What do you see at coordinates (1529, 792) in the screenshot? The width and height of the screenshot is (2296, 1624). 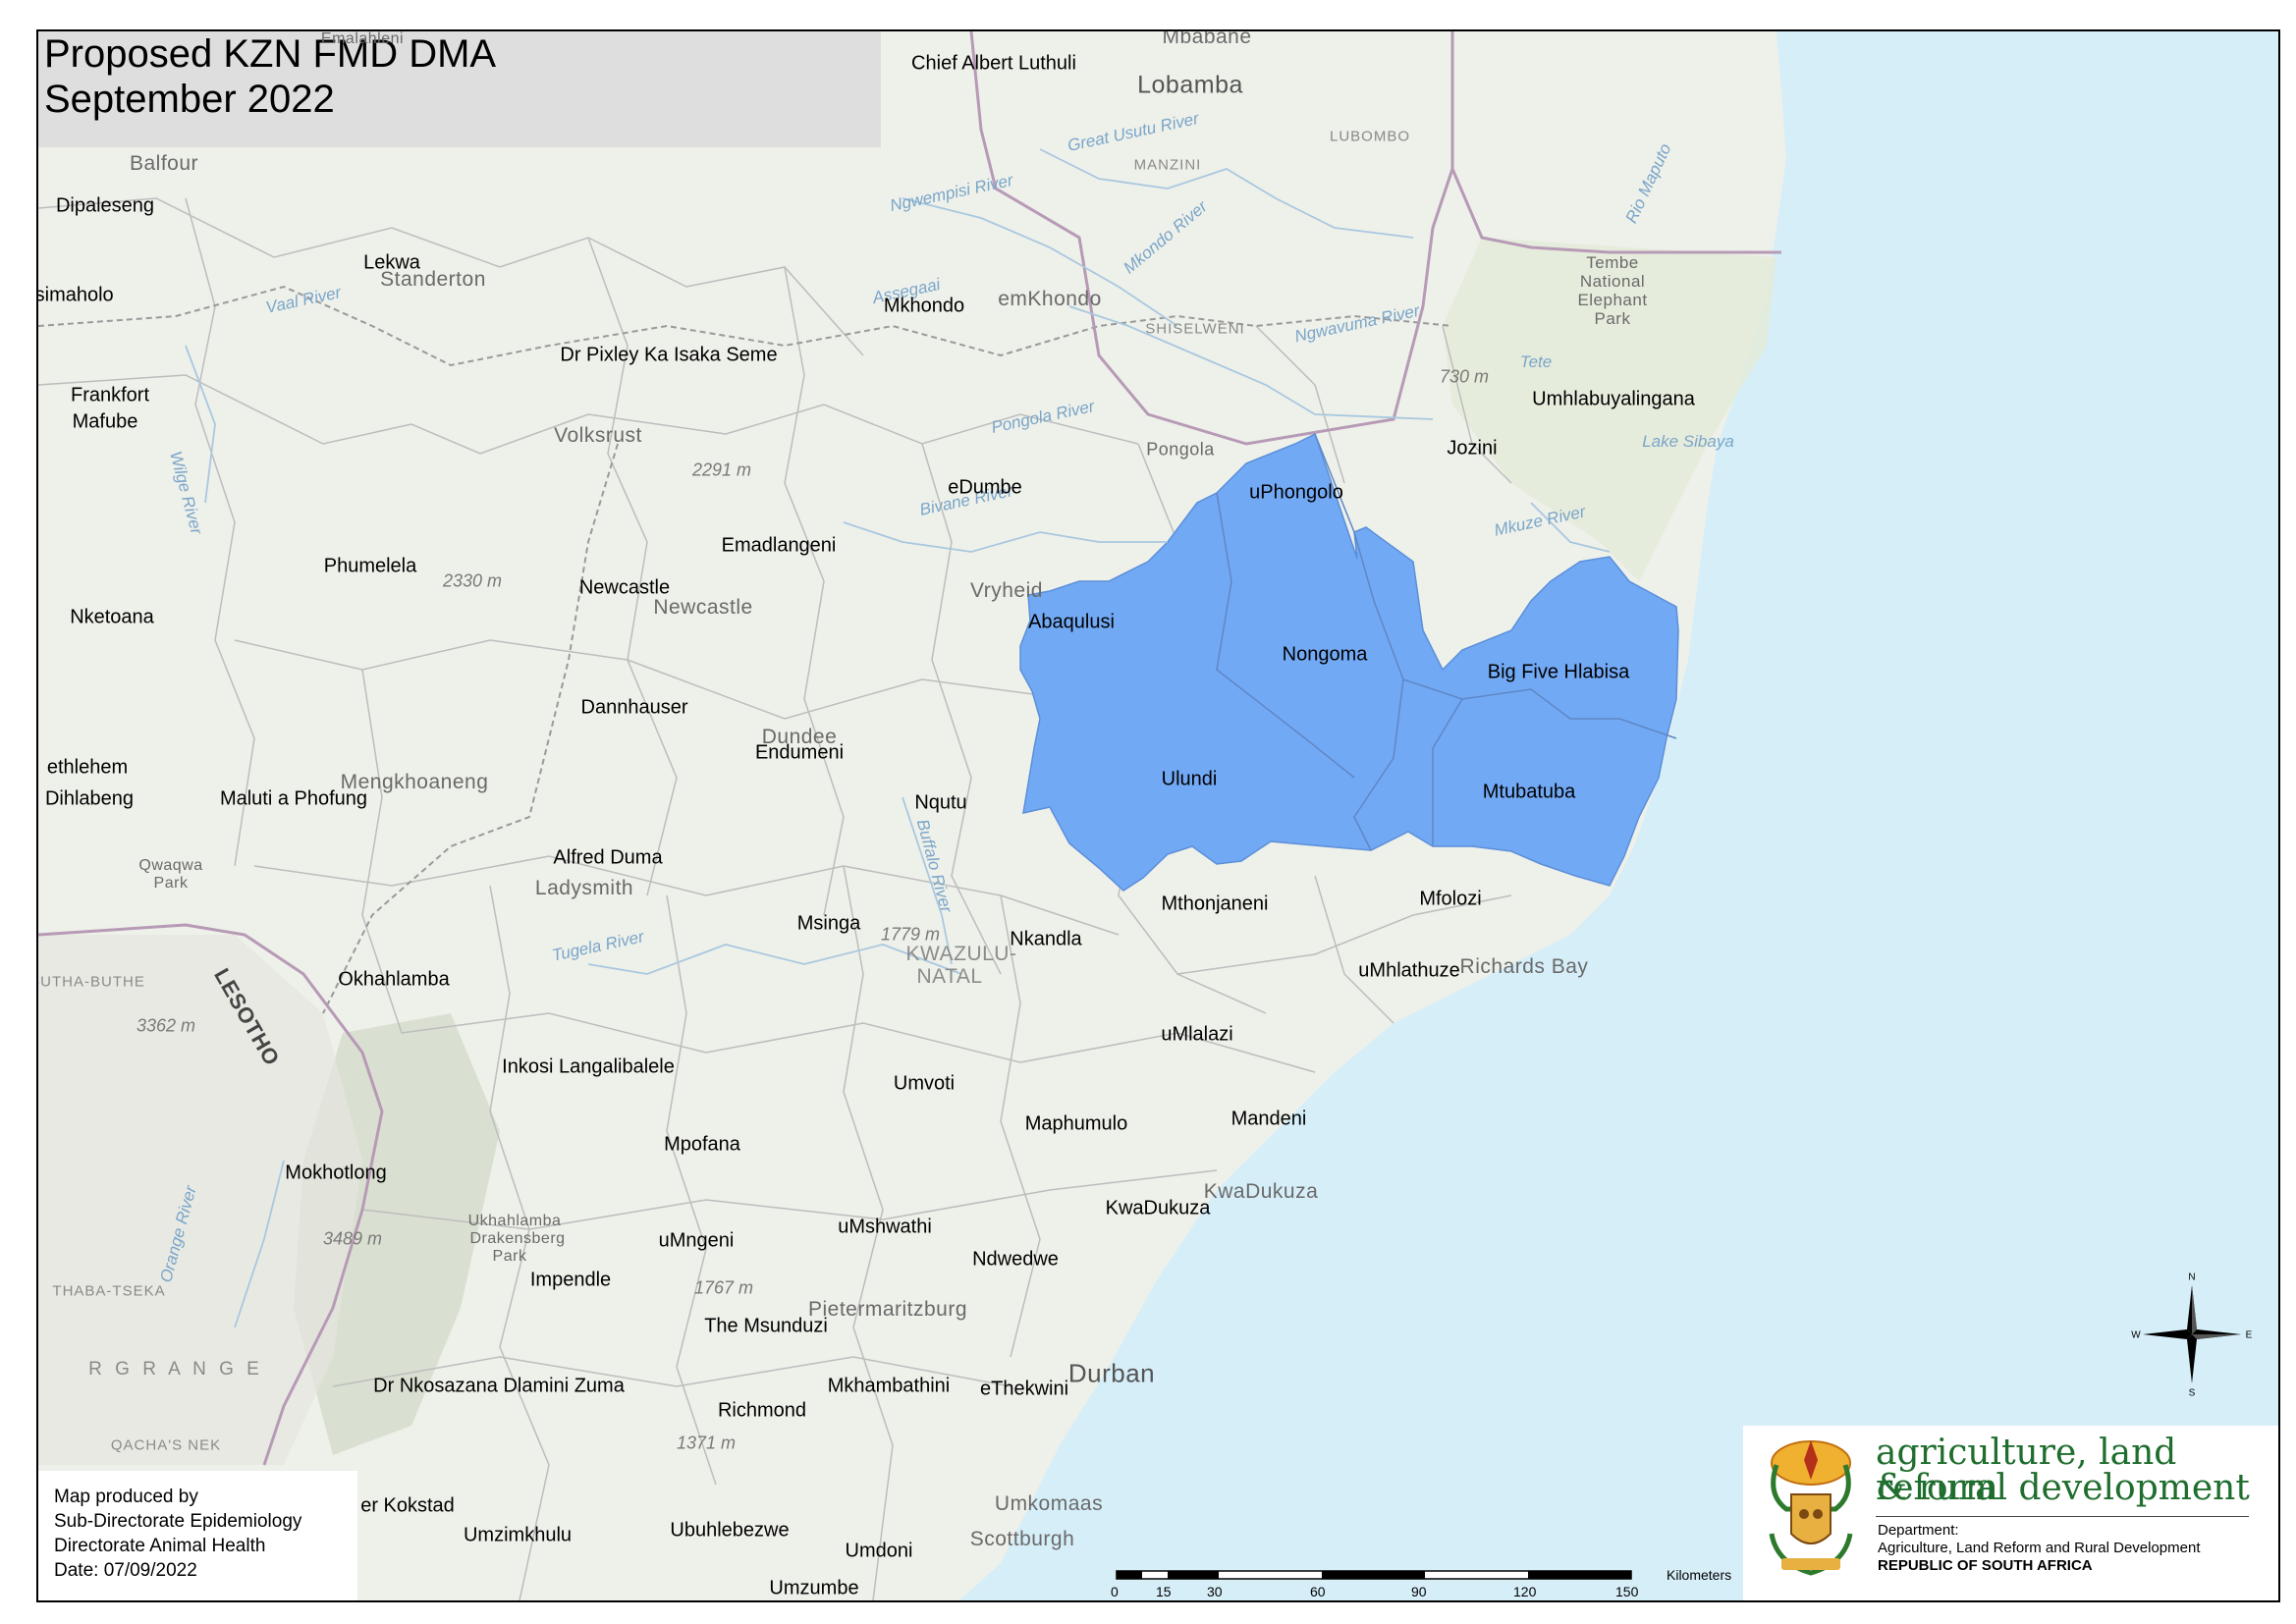 I see `municipality-label: Mtubatuba` at bounding box center [1529, 792].